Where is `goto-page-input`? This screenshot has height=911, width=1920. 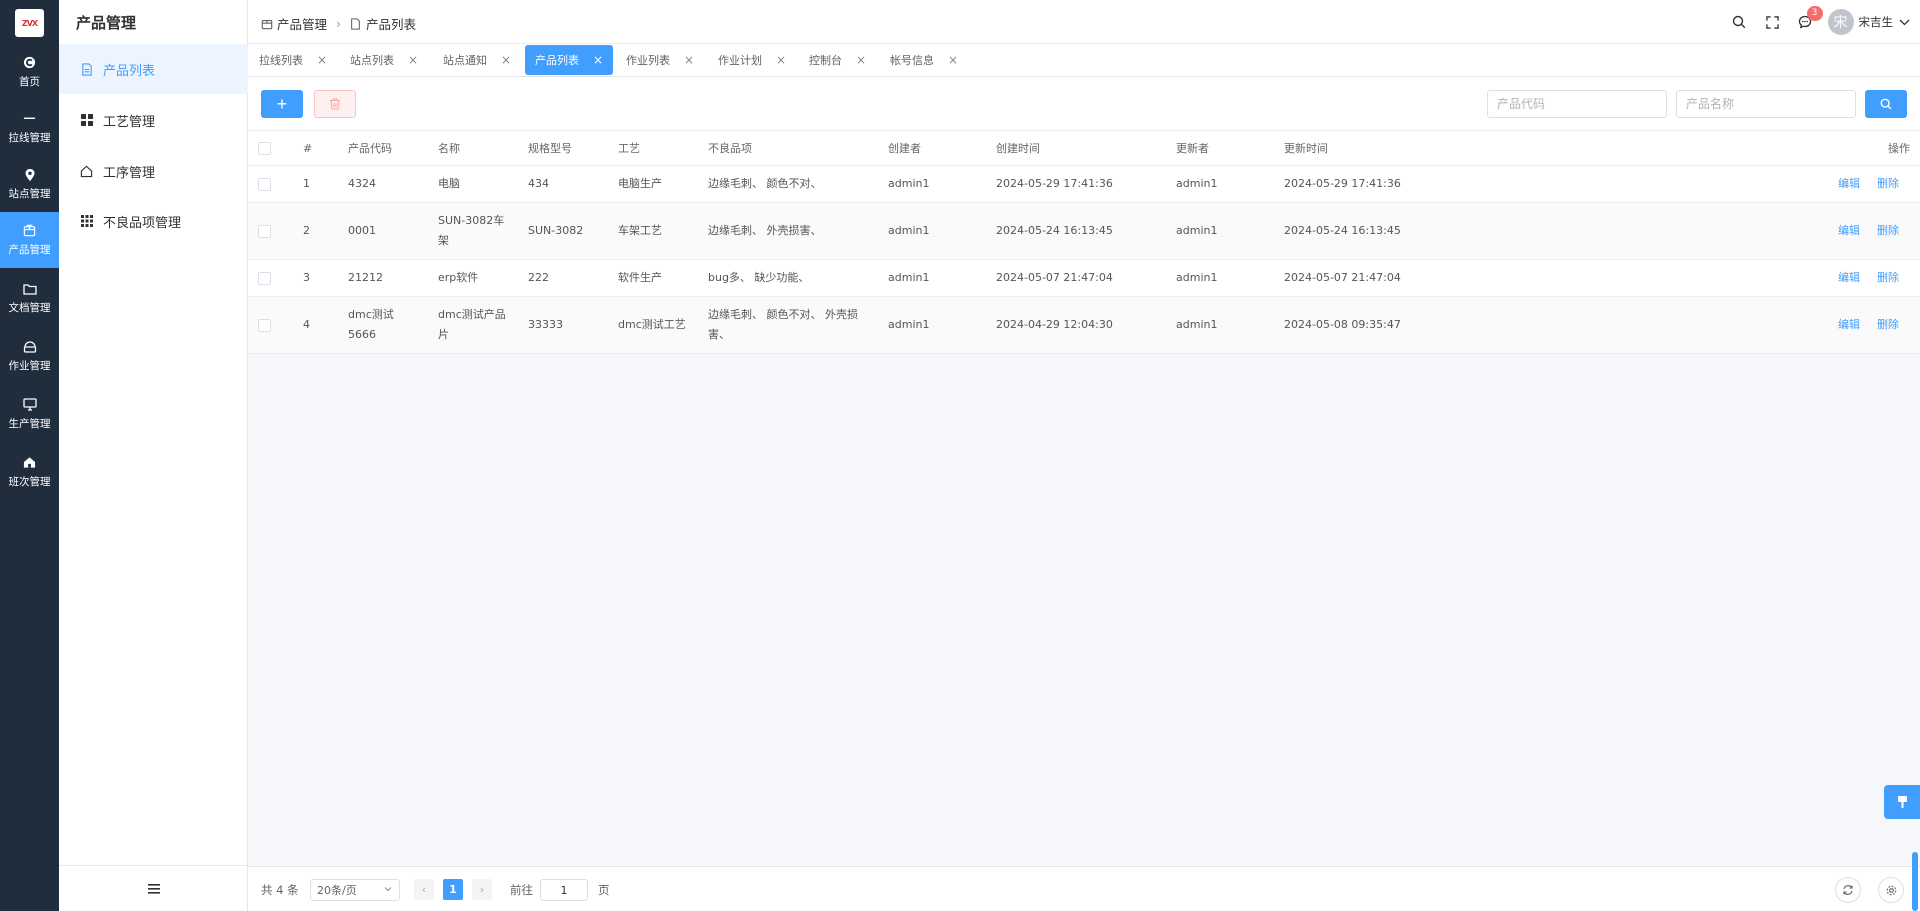
goto-page-input is located at coordinates (564, 890).